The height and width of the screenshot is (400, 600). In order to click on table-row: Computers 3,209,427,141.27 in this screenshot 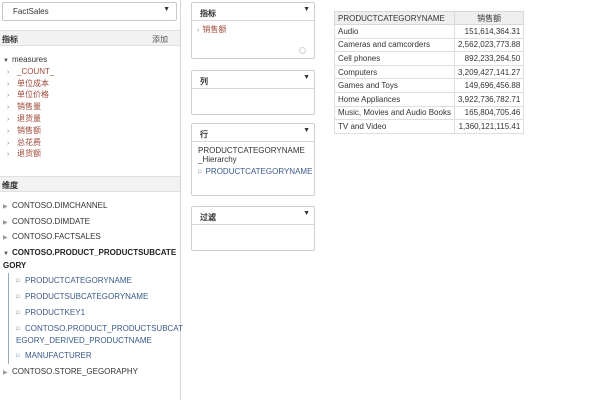, I will do `click(429, 72)`.